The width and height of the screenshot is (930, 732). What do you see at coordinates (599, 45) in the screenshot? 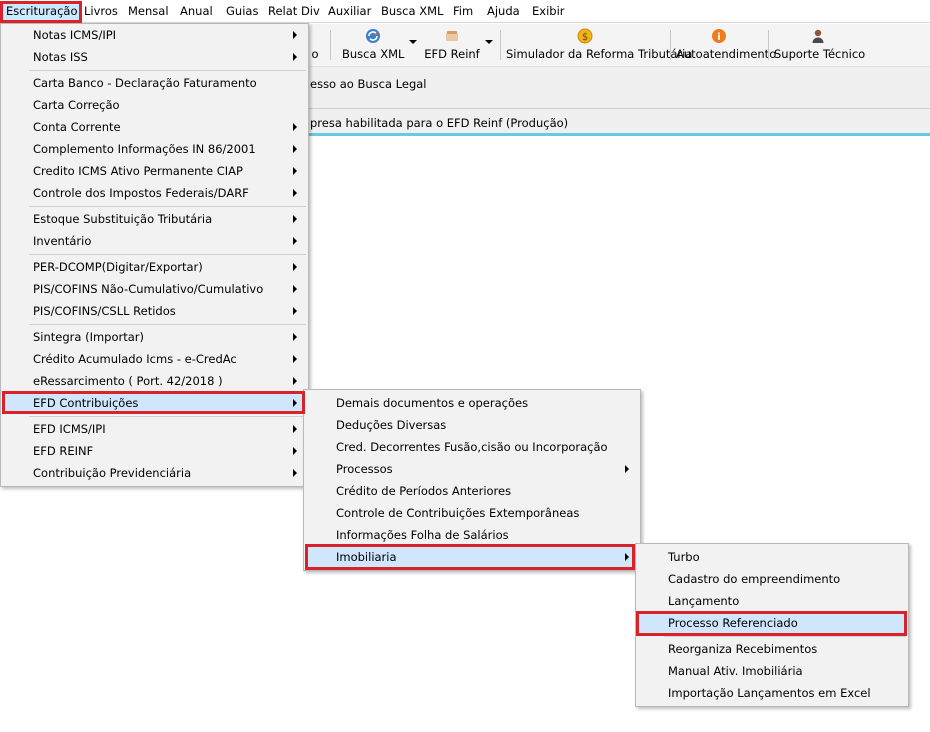
I see `toolbar-simulador-button: $ Simulador da Reforma Tributária` at bounding box center [599, 45].